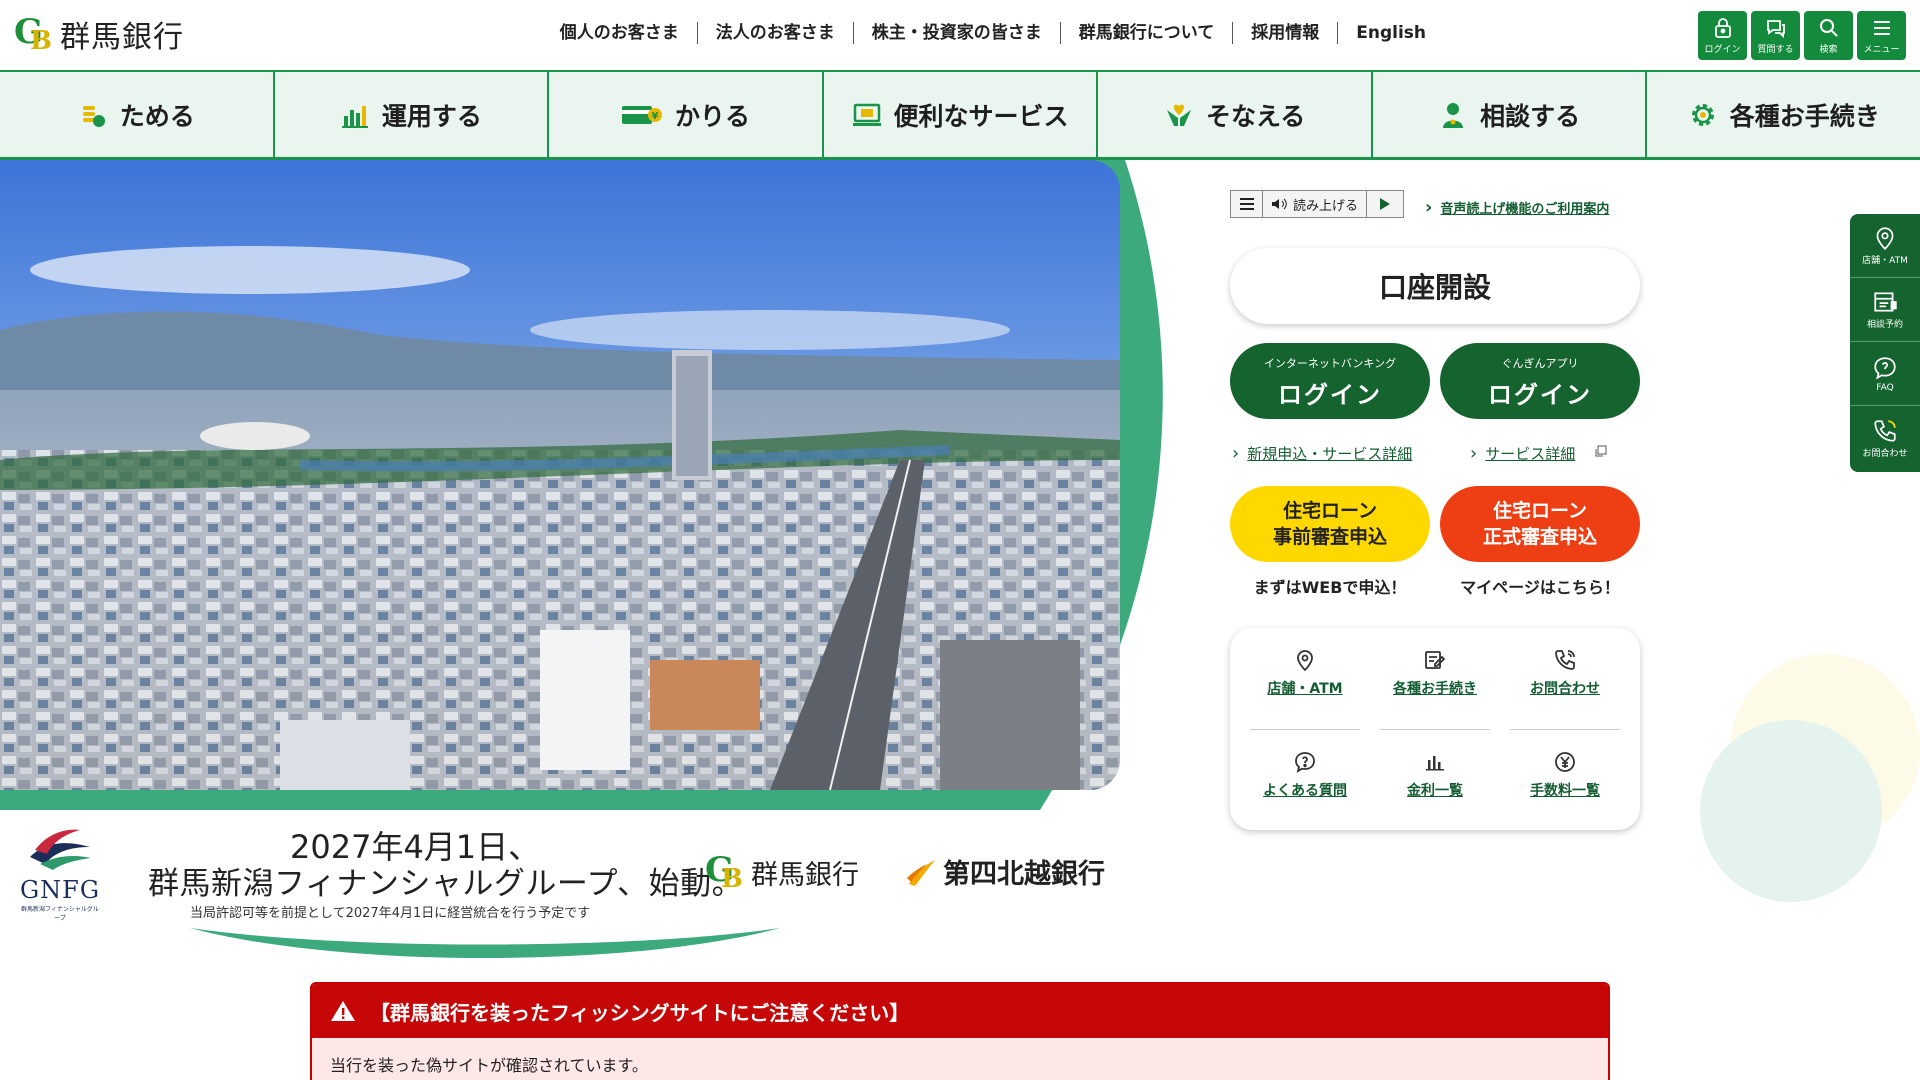 The image size is (1920, 1080). I want to click on loan-pre-line1: 住宅ローン, so click(1330, 511).